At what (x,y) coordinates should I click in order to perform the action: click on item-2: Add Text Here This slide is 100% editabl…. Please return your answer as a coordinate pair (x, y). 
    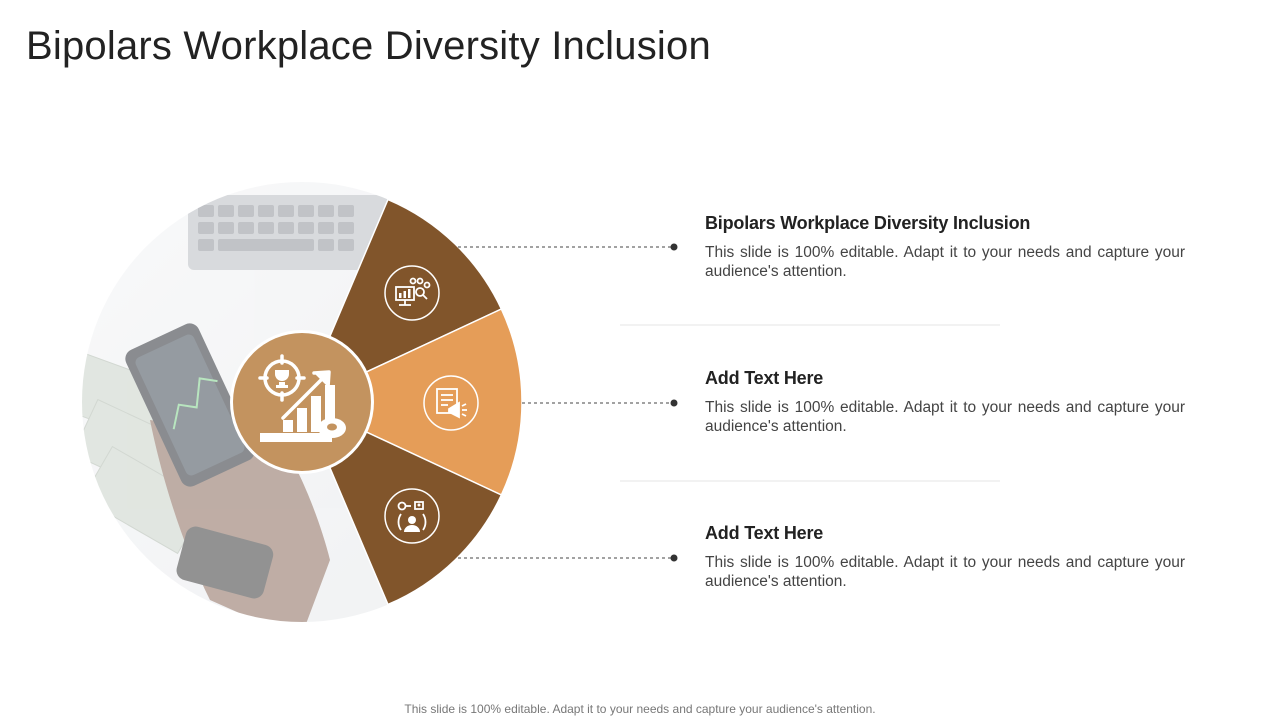
    Looking at the image, I should click on (945, 402).